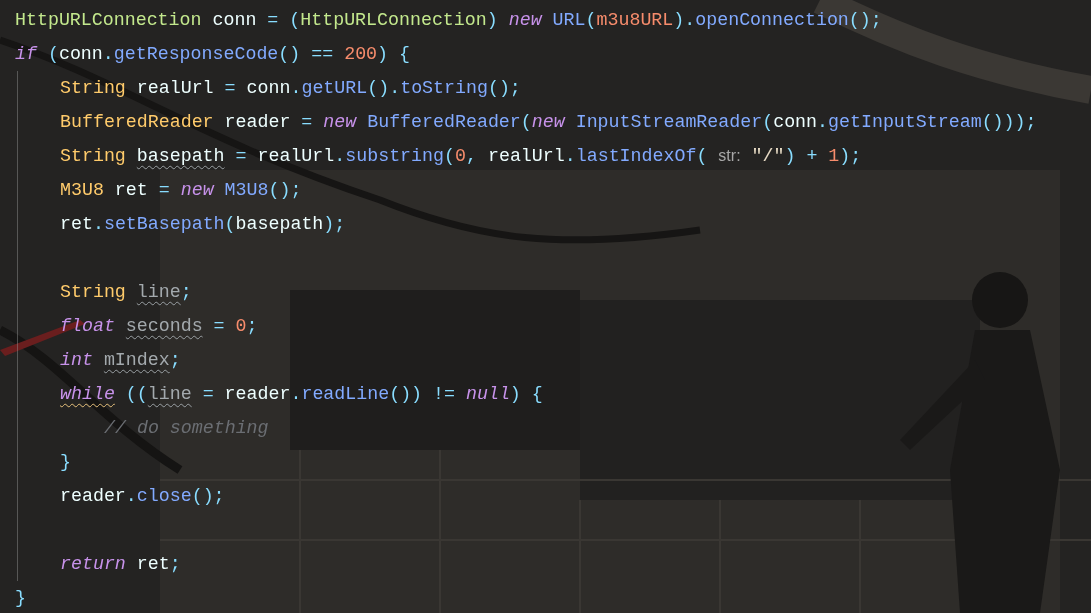  Describe the element at coordinates (461, 156) in the screenshot. I see `code-line: String basepath = realUrl.substring(0, realUrl.lastIndexOf( str: "/") + 1);` at that location.